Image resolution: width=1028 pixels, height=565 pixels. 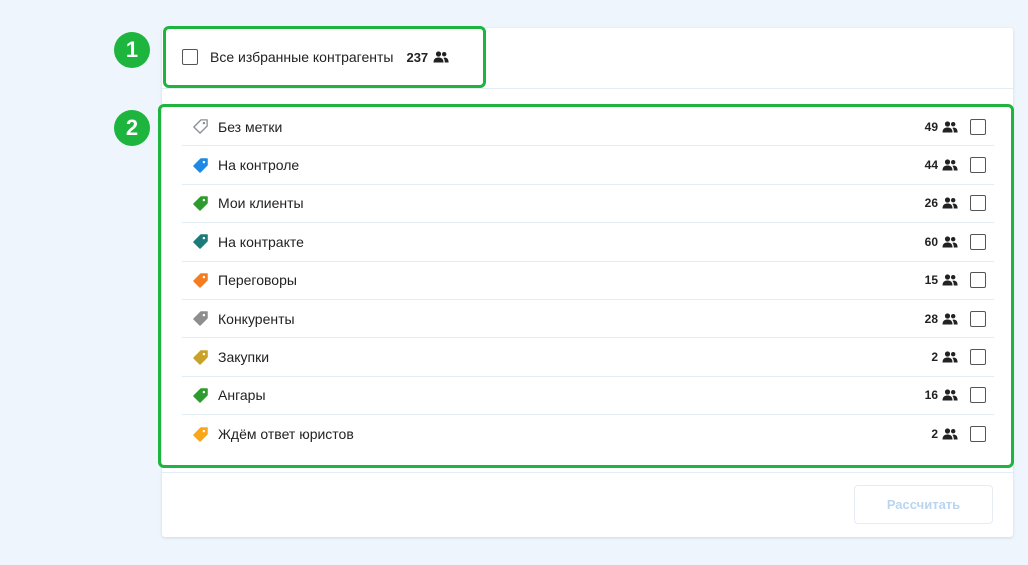 What do you see at coordinates (286, 434) in the screenshot?
I see `tag-label: Ждём ответ юристов` at bounding box center [286, 434].